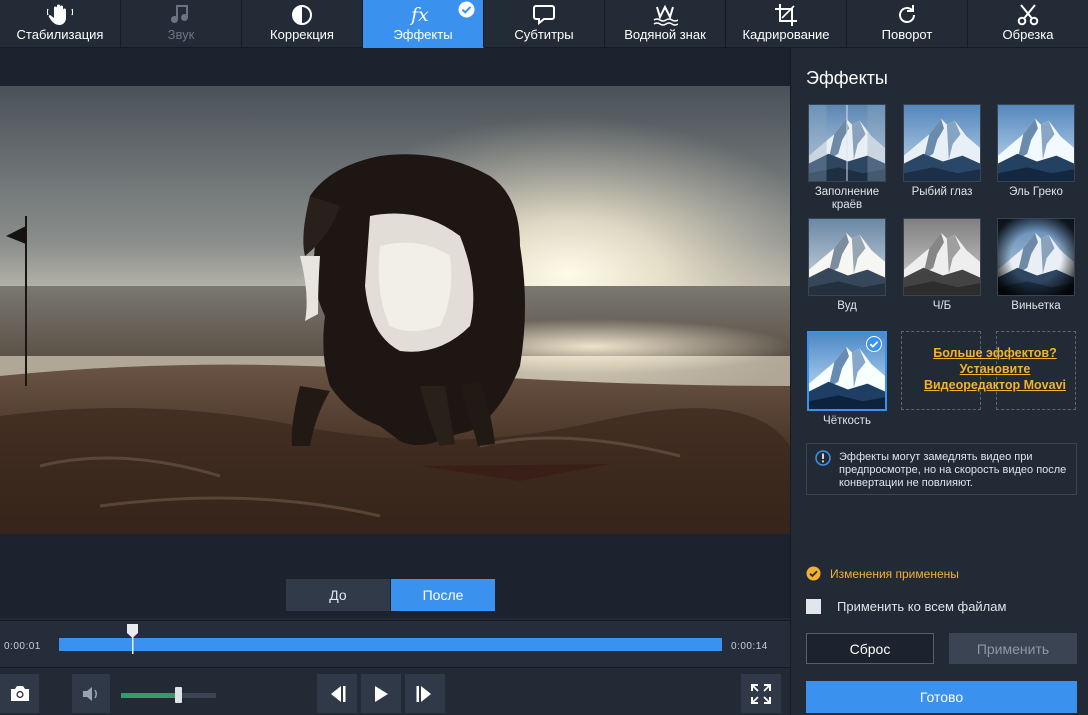 The height and width of the screenshot is (715, 1088). I want to click on checkbox-box, so click(813, 606).